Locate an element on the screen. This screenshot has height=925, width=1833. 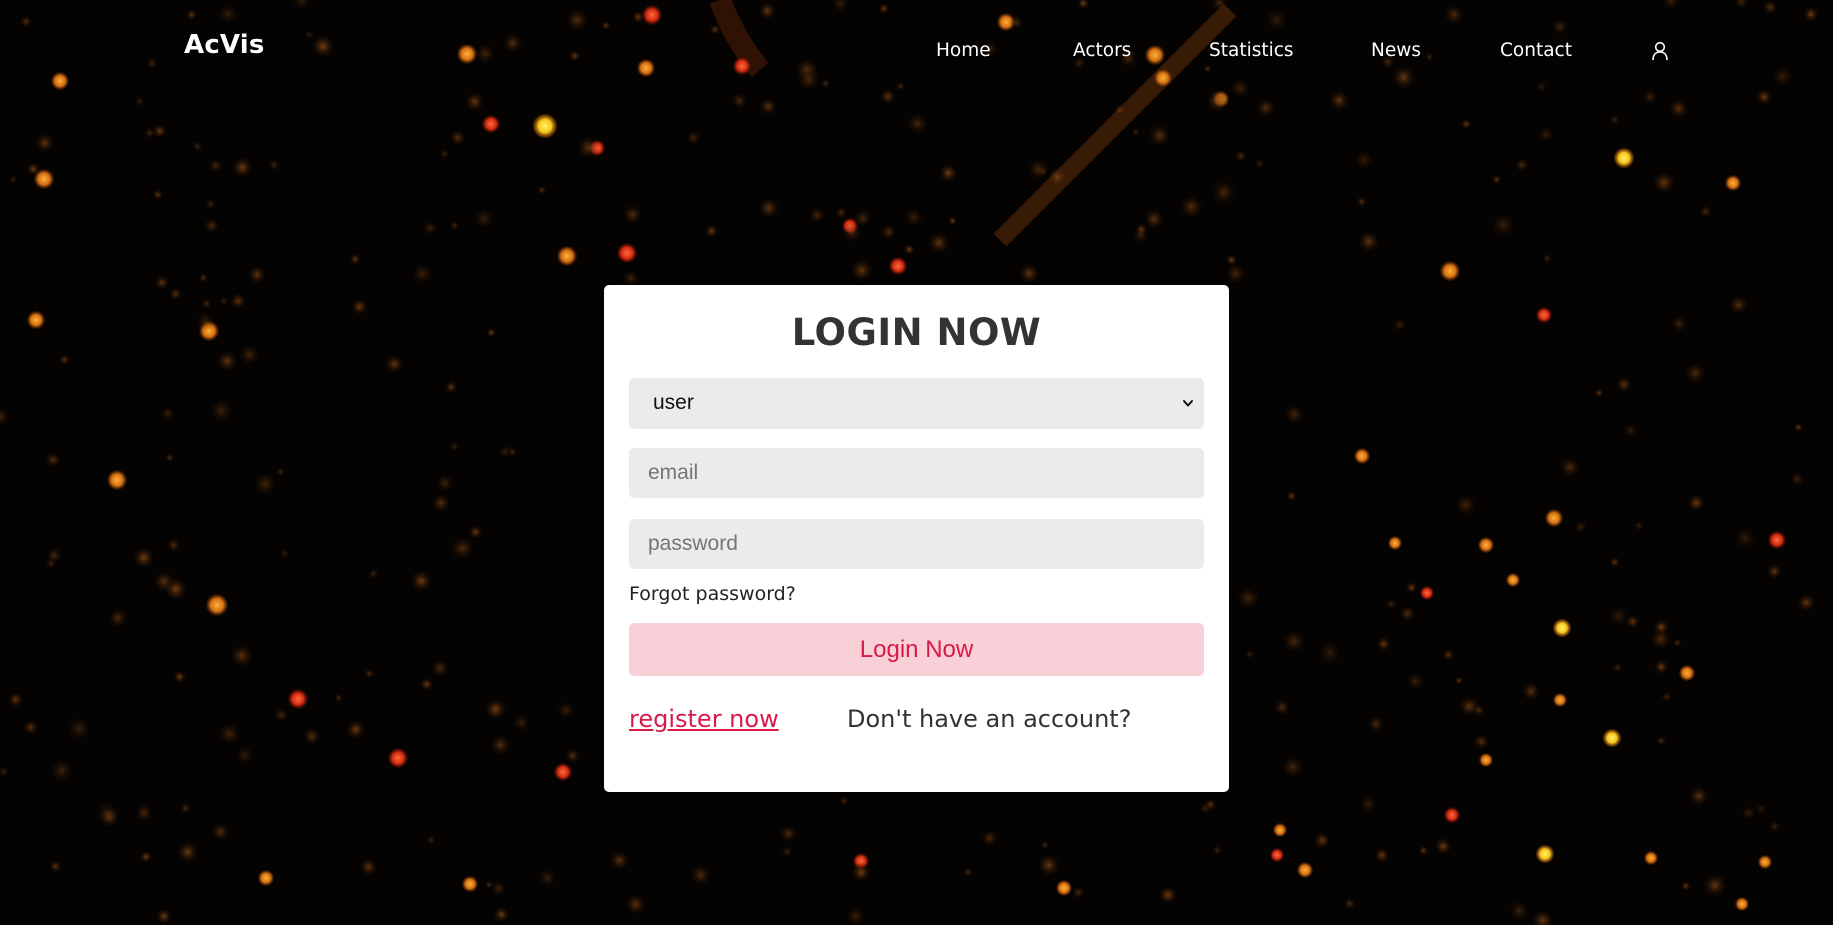
login-button: Login Now is located at coordinates (916, 649).